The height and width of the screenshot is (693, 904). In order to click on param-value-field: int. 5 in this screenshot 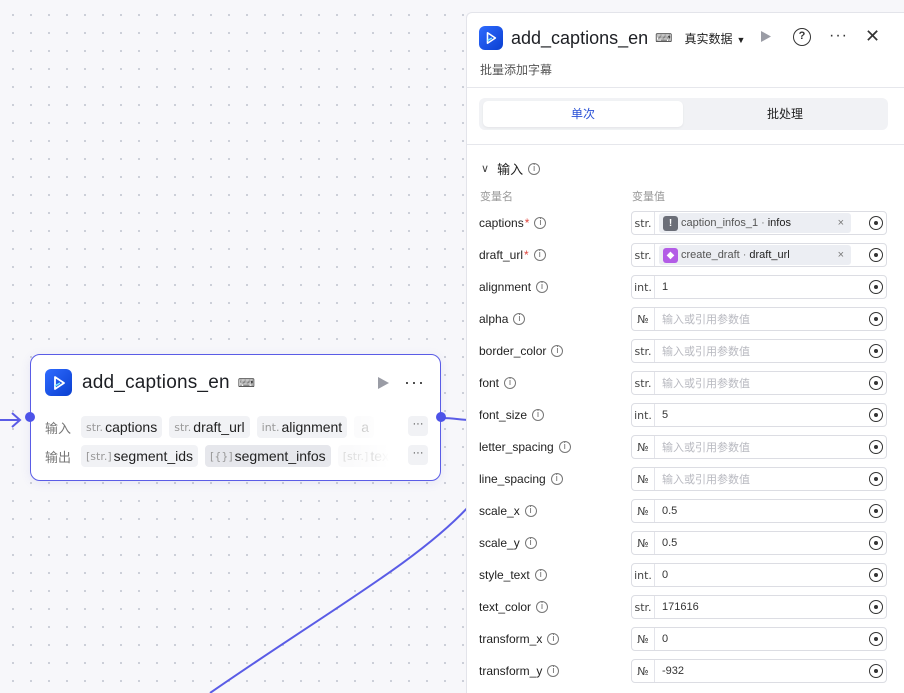, I will do `click(759, 415)`.